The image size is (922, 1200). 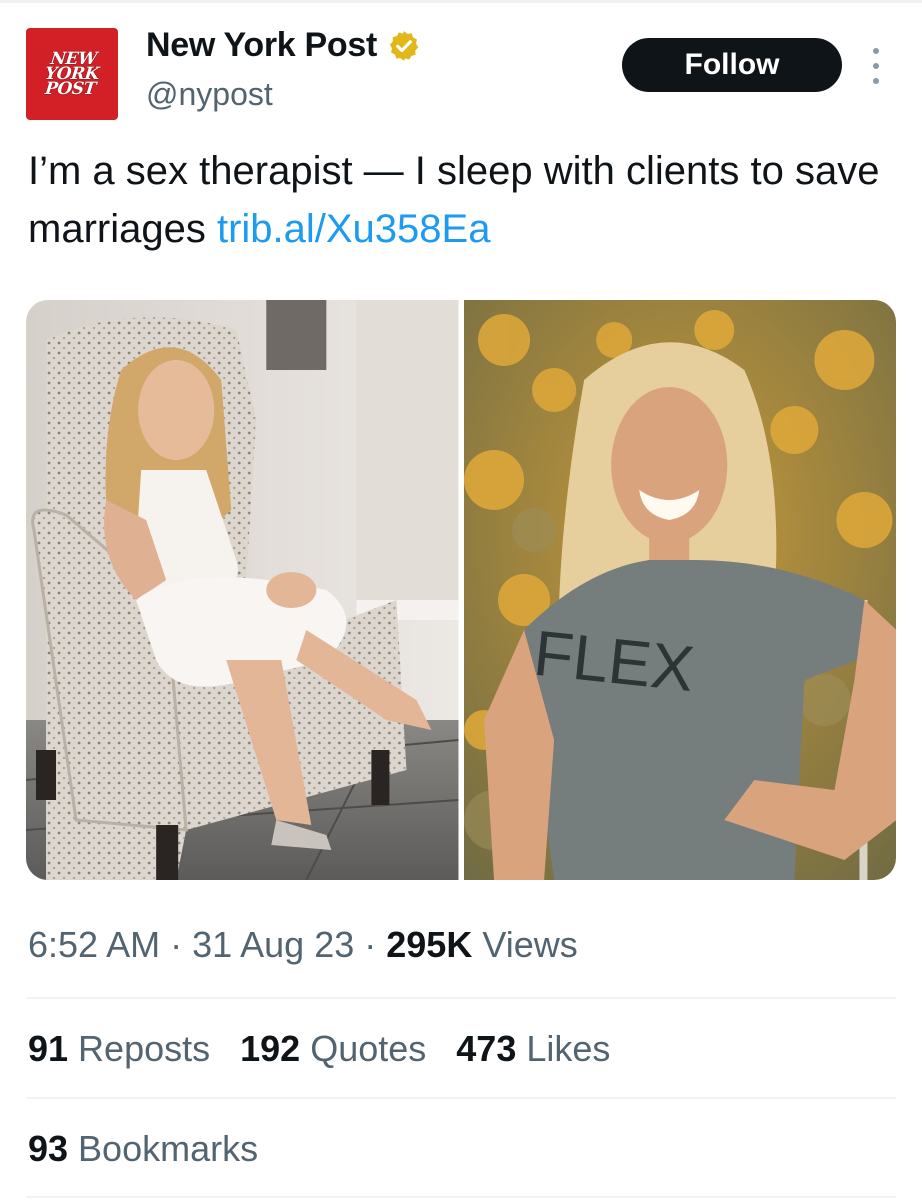 I want to click on account-handle: @nypost, so click(x=209, y=94).